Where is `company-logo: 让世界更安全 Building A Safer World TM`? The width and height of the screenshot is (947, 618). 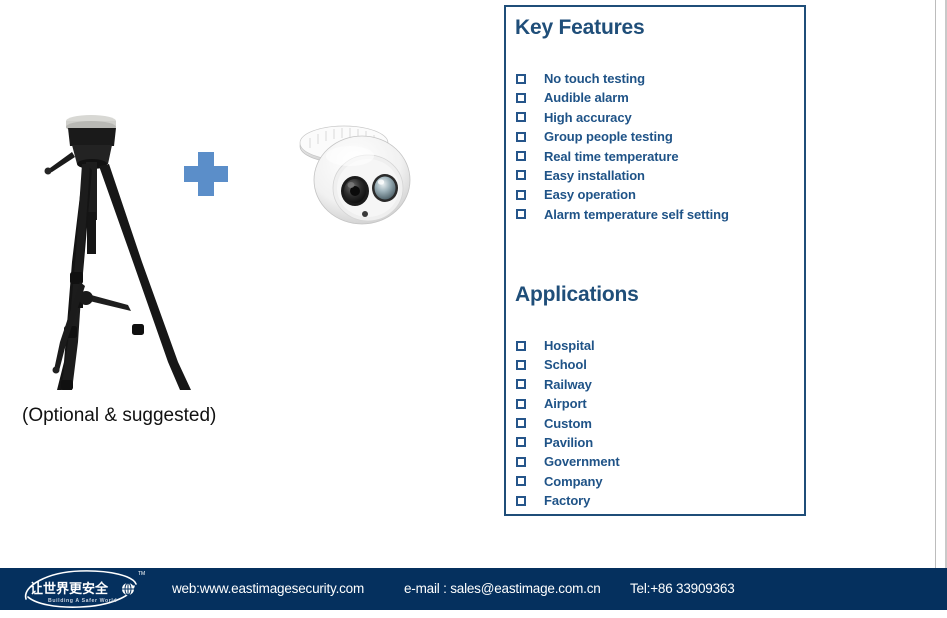
company-logo: 让世界更安全 Building A Safer World TM is located at coordinates (84, 589).